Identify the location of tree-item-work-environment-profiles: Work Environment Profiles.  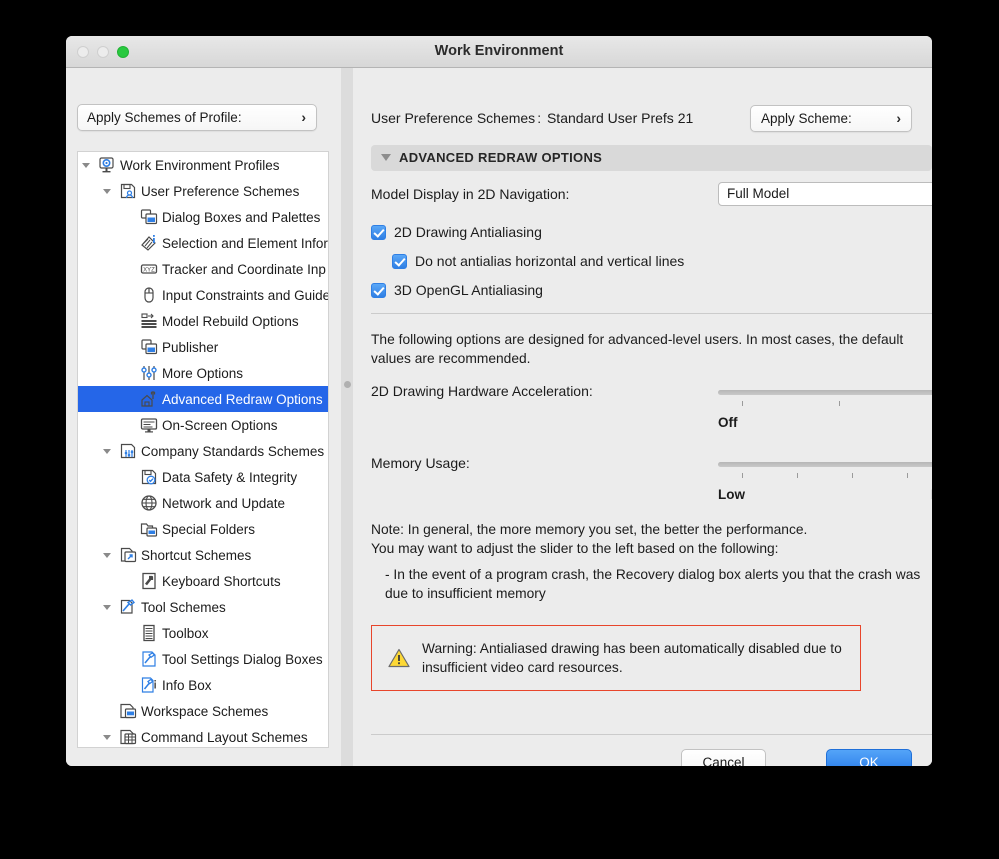
(203, 165).